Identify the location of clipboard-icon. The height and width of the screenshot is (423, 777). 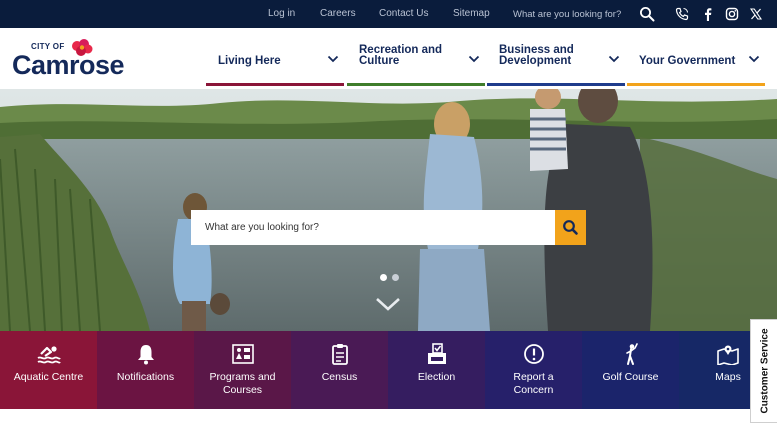
(339, 354).